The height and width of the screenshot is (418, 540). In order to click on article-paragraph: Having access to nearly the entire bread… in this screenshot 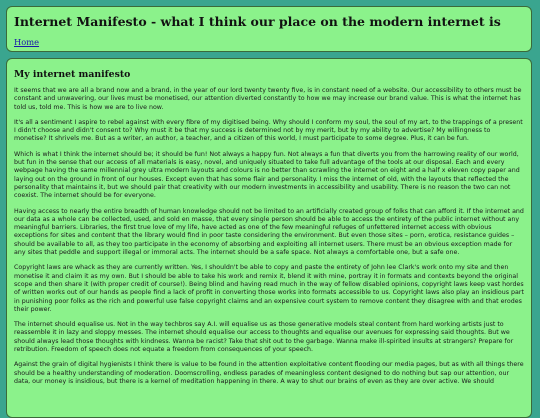, I will do `click(269, 232)`.